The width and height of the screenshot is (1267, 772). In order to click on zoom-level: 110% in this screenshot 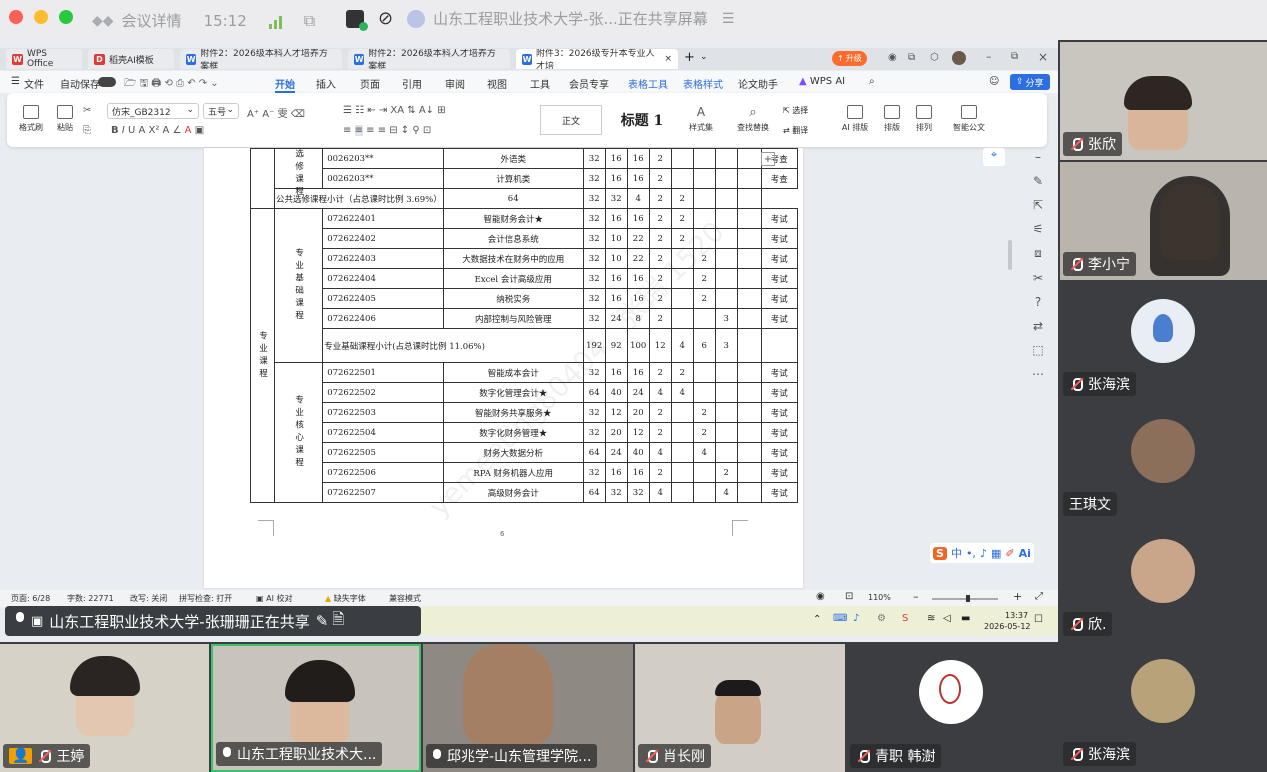, I will do `click(879, 597)`.